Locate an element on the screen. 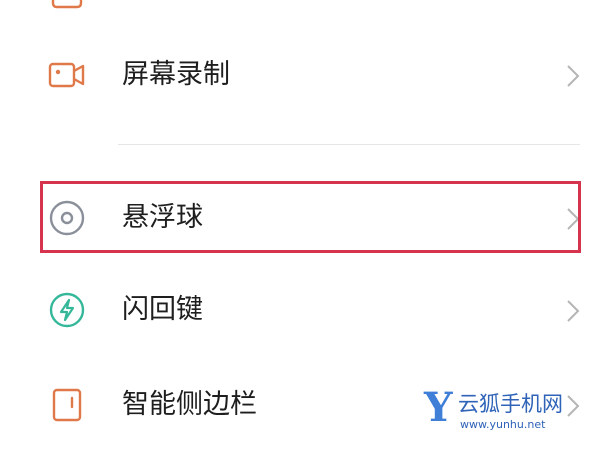 Image resolution: width=600 pixels, height=450 pixels. sidebar-panel-icon is located at coordinates (67, 405).